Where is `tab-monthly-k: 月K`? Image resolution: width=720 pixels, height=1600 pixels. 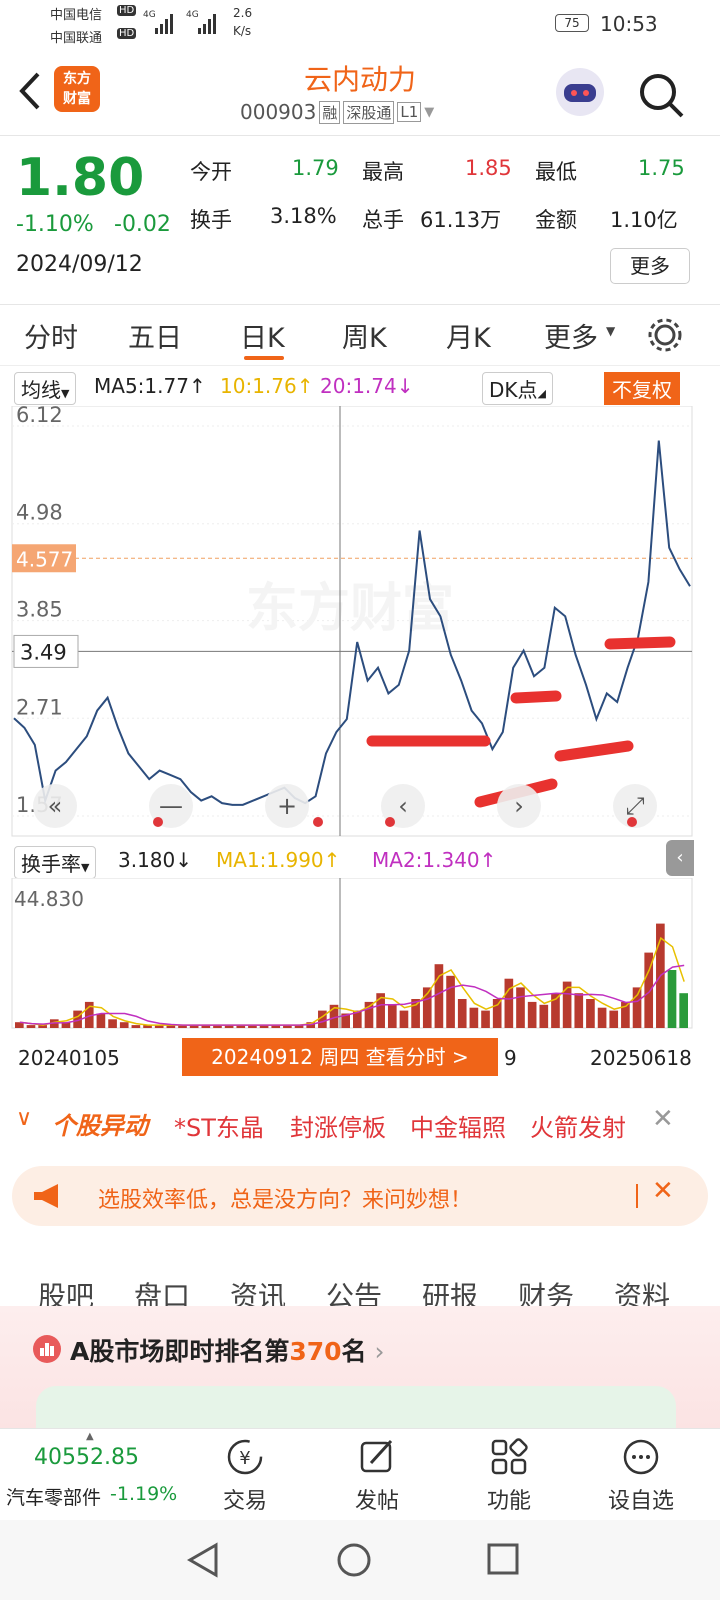 tab-monthly-k: 月K is located at coordinates (468, 335).